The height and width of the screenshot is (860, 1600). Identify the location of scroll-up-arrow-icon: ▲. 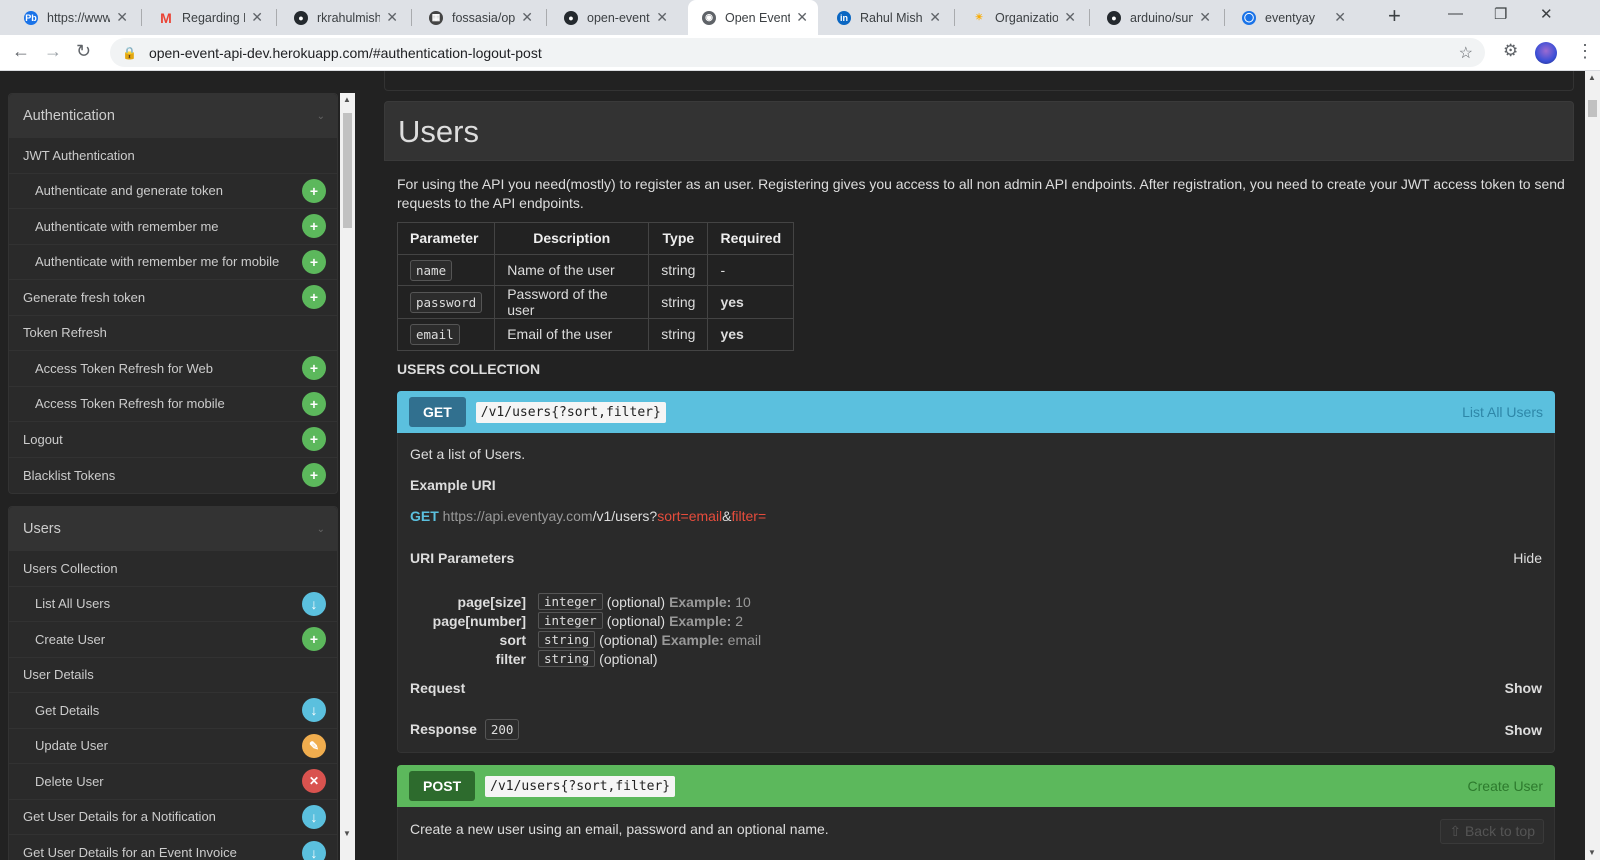
(347, 99).